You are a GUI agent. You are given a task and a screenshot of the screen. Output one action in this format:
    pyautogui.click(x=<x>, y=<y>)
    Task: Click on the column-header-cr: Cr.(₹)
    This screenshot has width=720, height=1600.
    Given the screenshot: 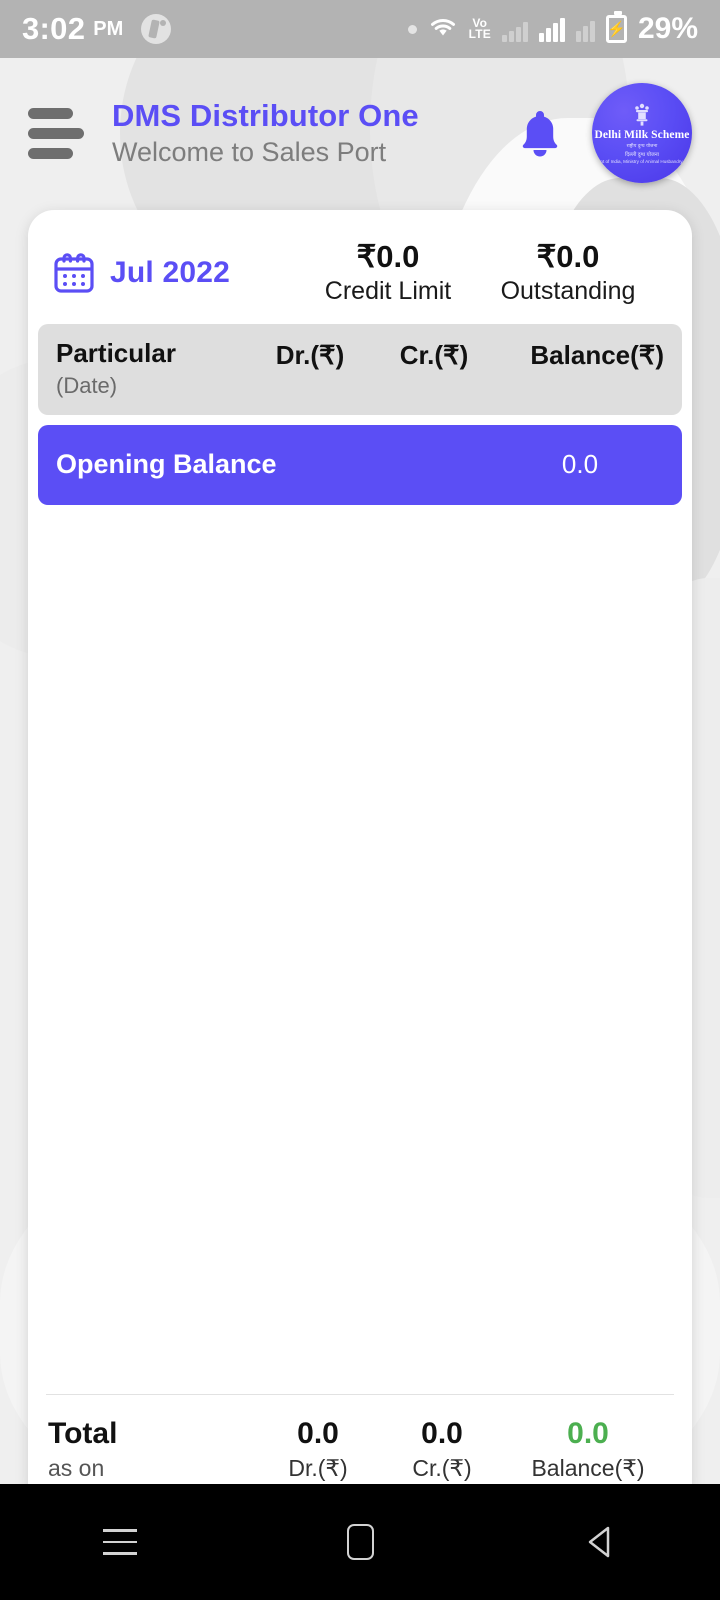 What is the action you would take?
    pyautogui.click(x=434, y=354)
    